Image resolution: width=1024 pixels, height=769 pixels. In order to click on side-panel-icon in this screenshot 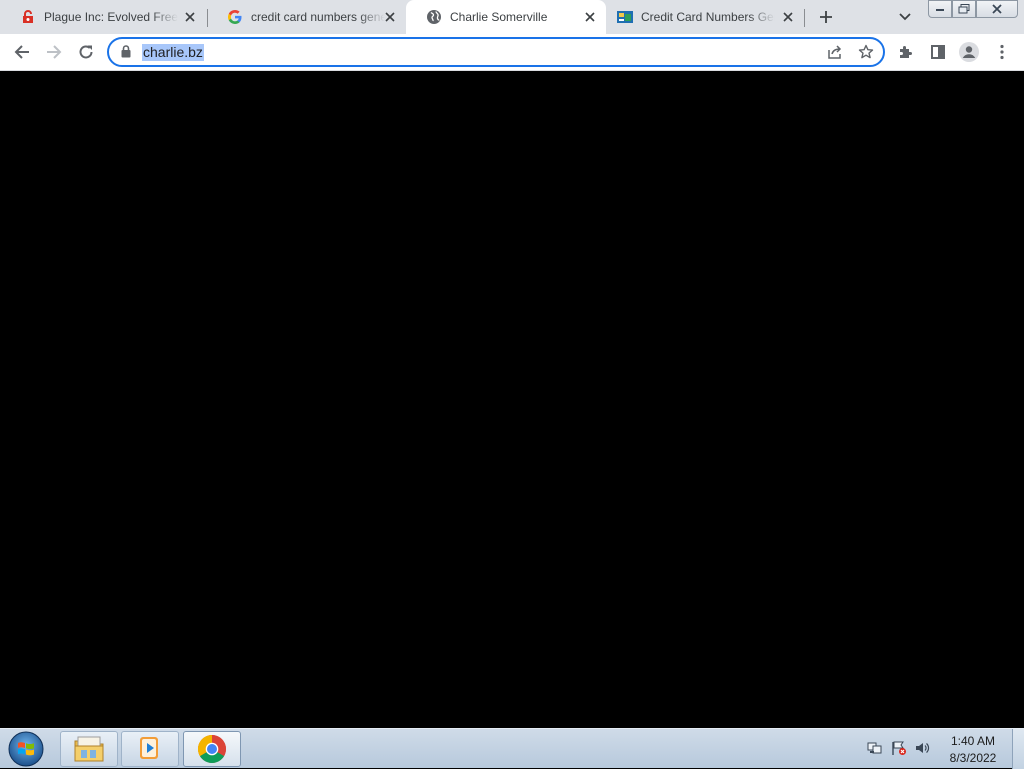, I will do `click(938, 52)`.